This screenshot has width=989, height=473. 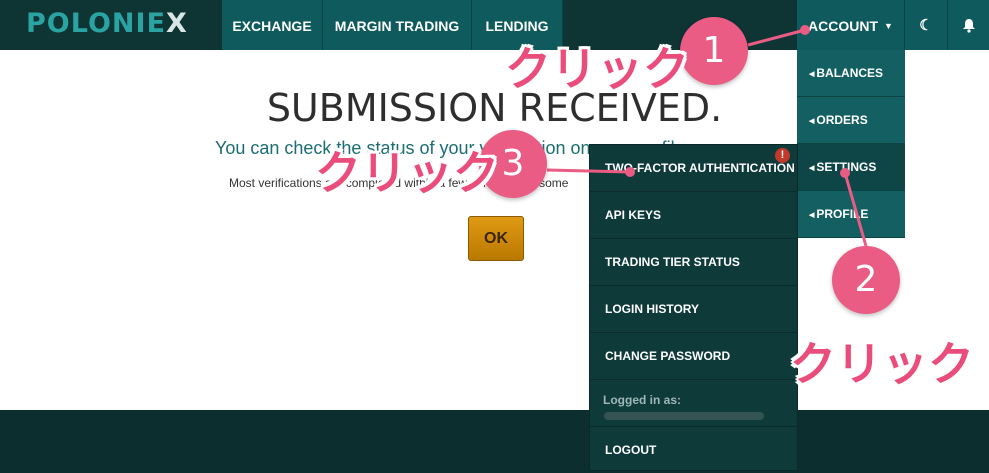 I want to click on footer, so click(x=494, y=441).